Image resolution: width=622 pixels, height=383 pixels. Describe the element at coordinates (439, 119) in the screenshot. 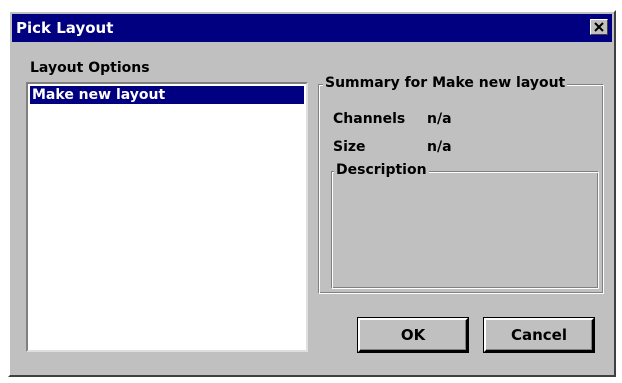

I see `channels-value: n/a` at that location.